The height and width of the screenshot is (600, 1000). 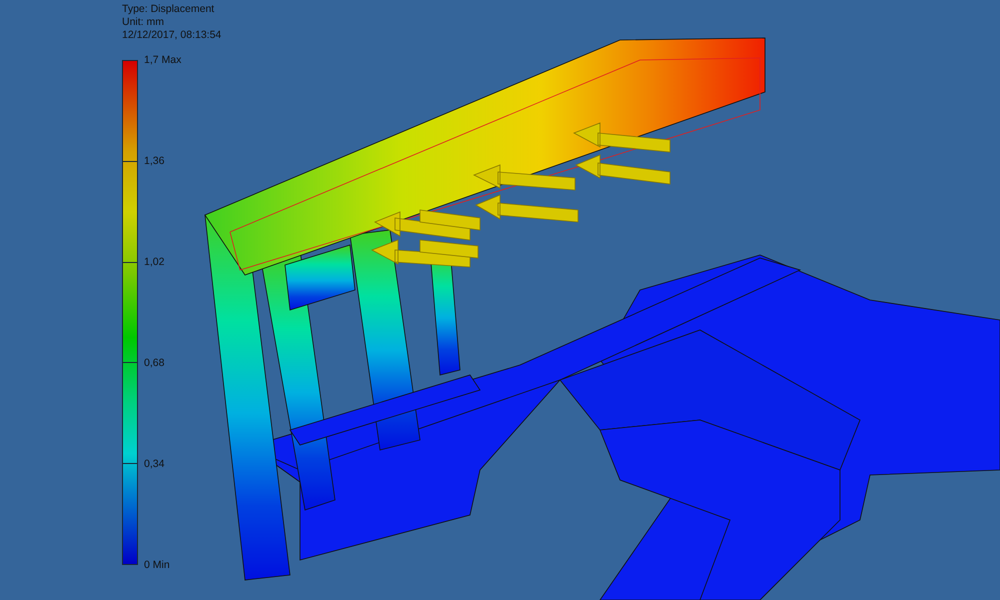 I want to click on legend-unit-label: Unit: mm, so click(x=143, y=22).